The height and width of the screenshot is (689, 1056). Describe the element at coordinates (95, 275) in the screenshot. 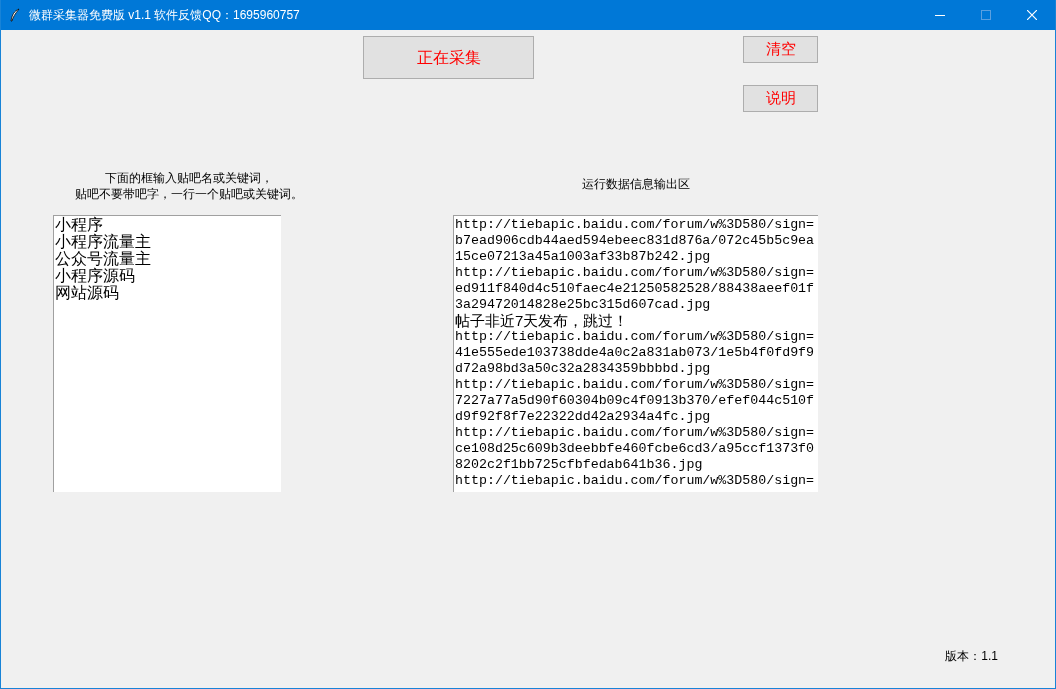

I see `keyword-line: 小程序源码` at that location.